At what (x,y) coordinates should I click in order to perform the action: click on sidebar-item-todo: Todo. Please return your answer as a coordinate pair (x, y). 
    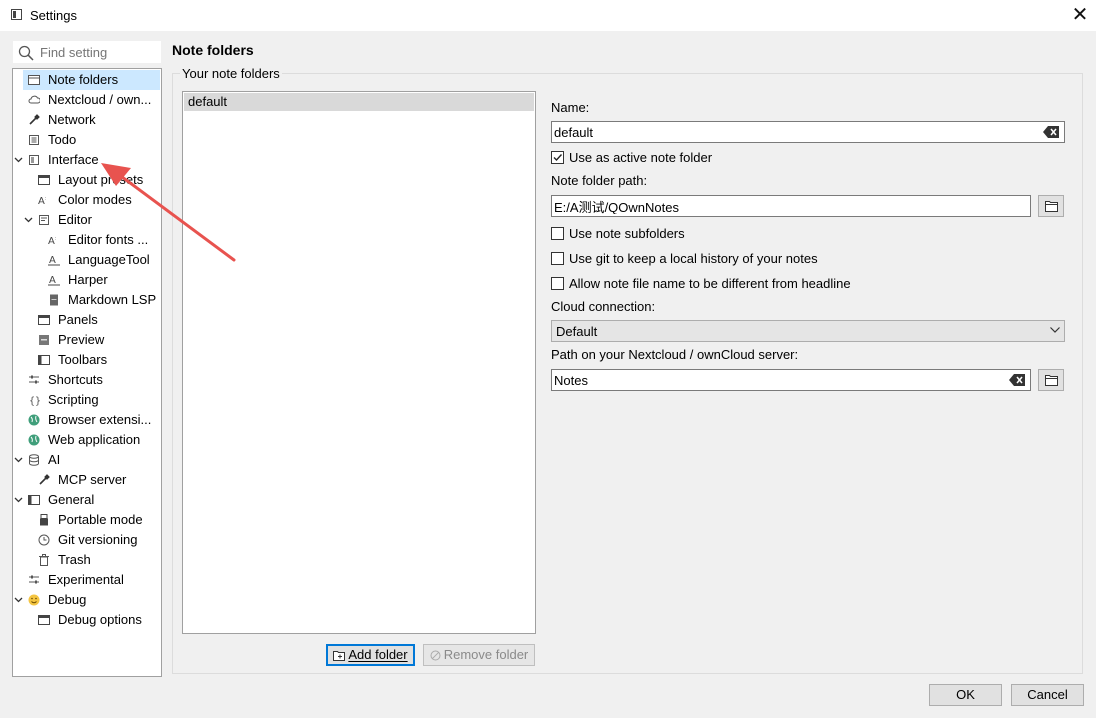
    Looking at the image, I should click on (86, 140).